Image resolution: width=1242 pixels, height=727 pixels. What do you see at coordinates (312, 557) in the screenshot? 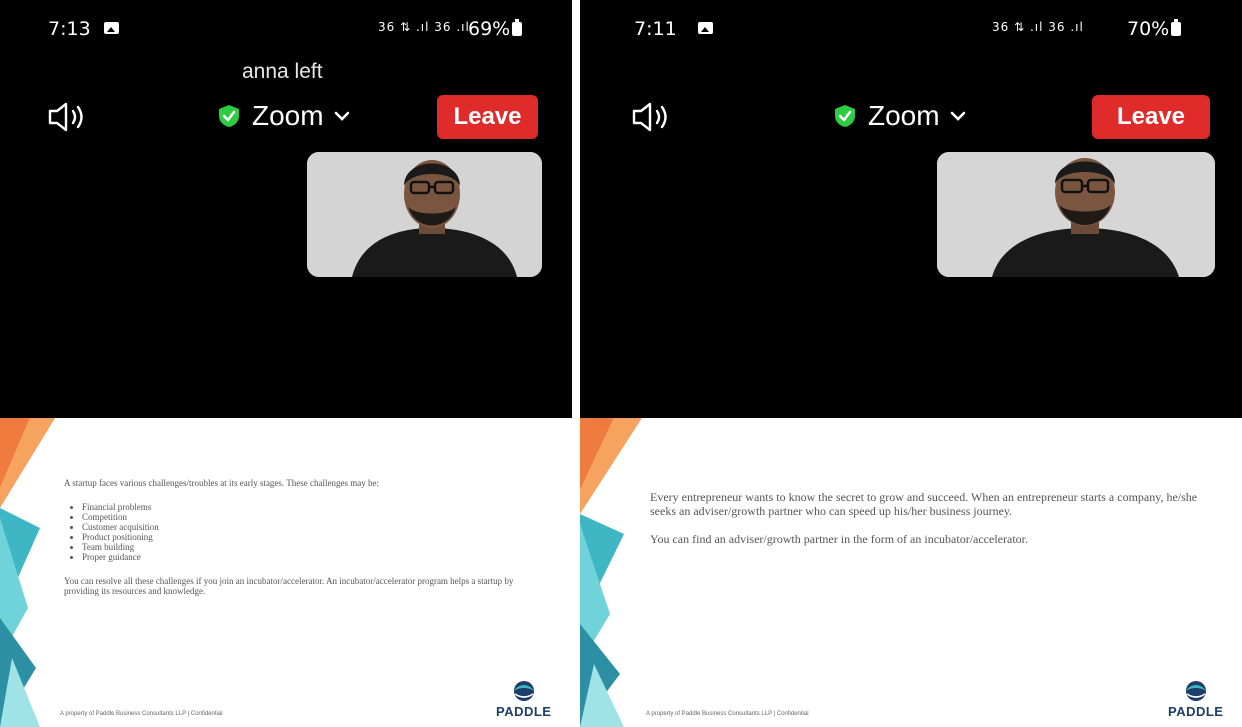
I see `list-item: Proper guidance` at bounding box center [312, 557].